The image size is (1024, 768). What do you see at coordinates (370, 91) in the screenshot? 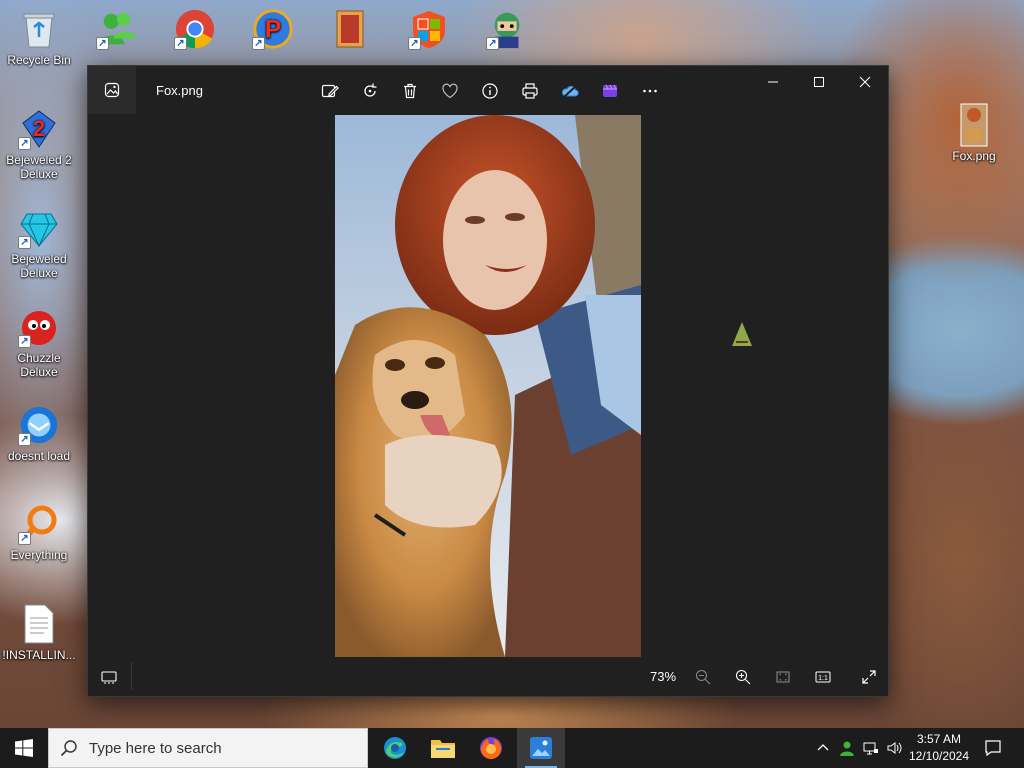
I see `rotate-icon` at bounding box center [370, 91].